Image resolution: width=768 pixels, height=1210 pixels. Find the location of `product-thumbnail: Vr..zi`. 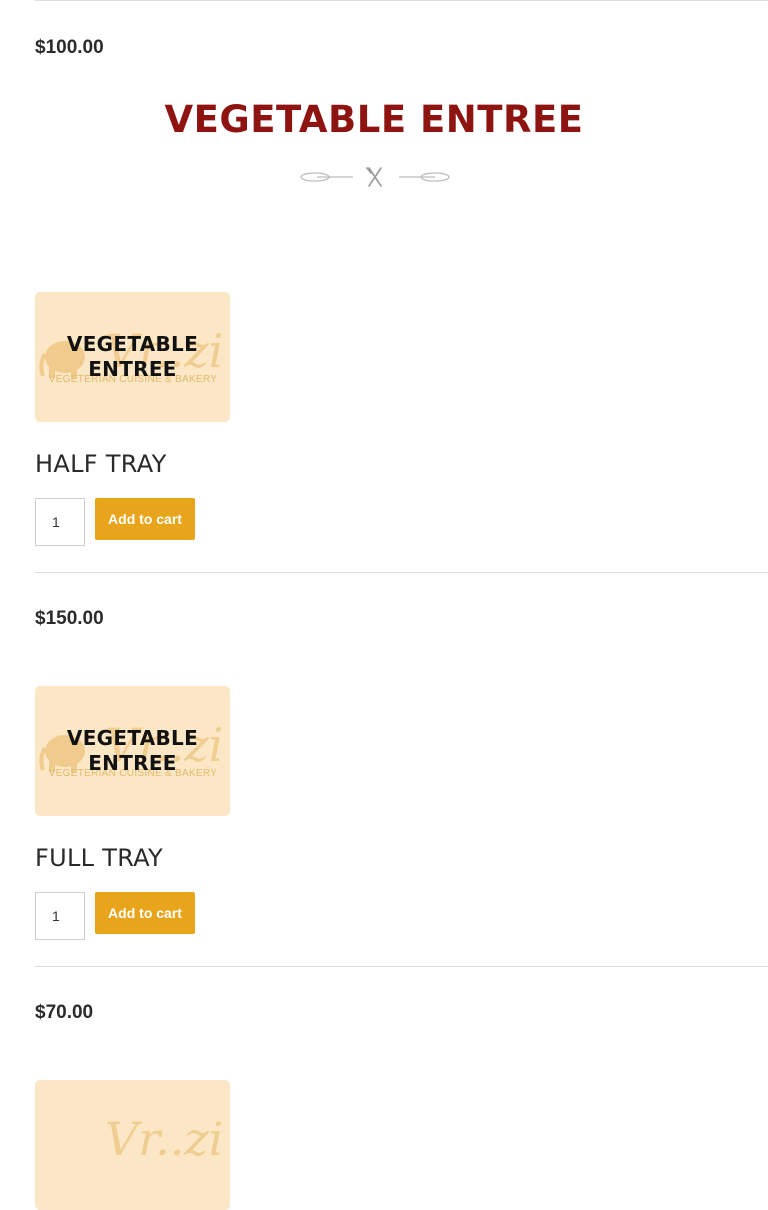

product-thumbnail: Vr..zi is located at coordinates (132, 1145).